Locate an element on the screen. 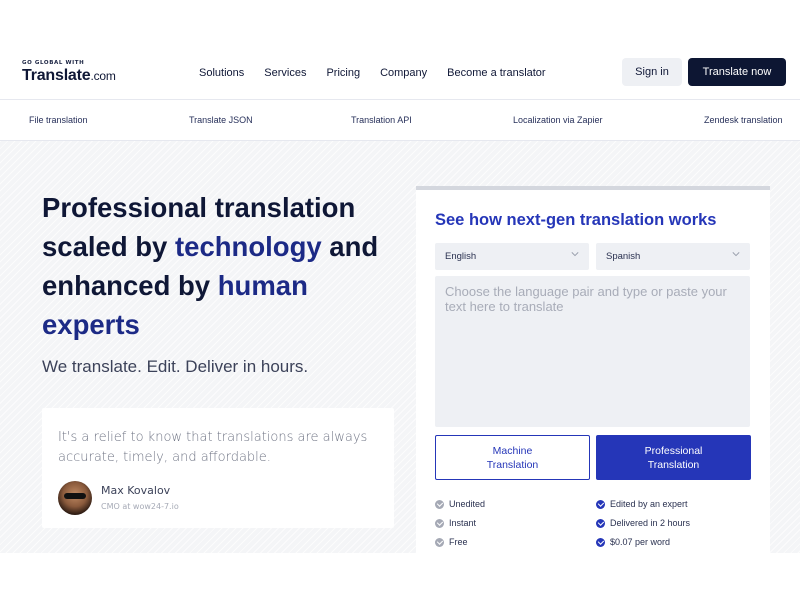 This screenshot has height=600, width=800. logo: GO GLOBAL WITH Translate.com is located at coordinates (69, 72).